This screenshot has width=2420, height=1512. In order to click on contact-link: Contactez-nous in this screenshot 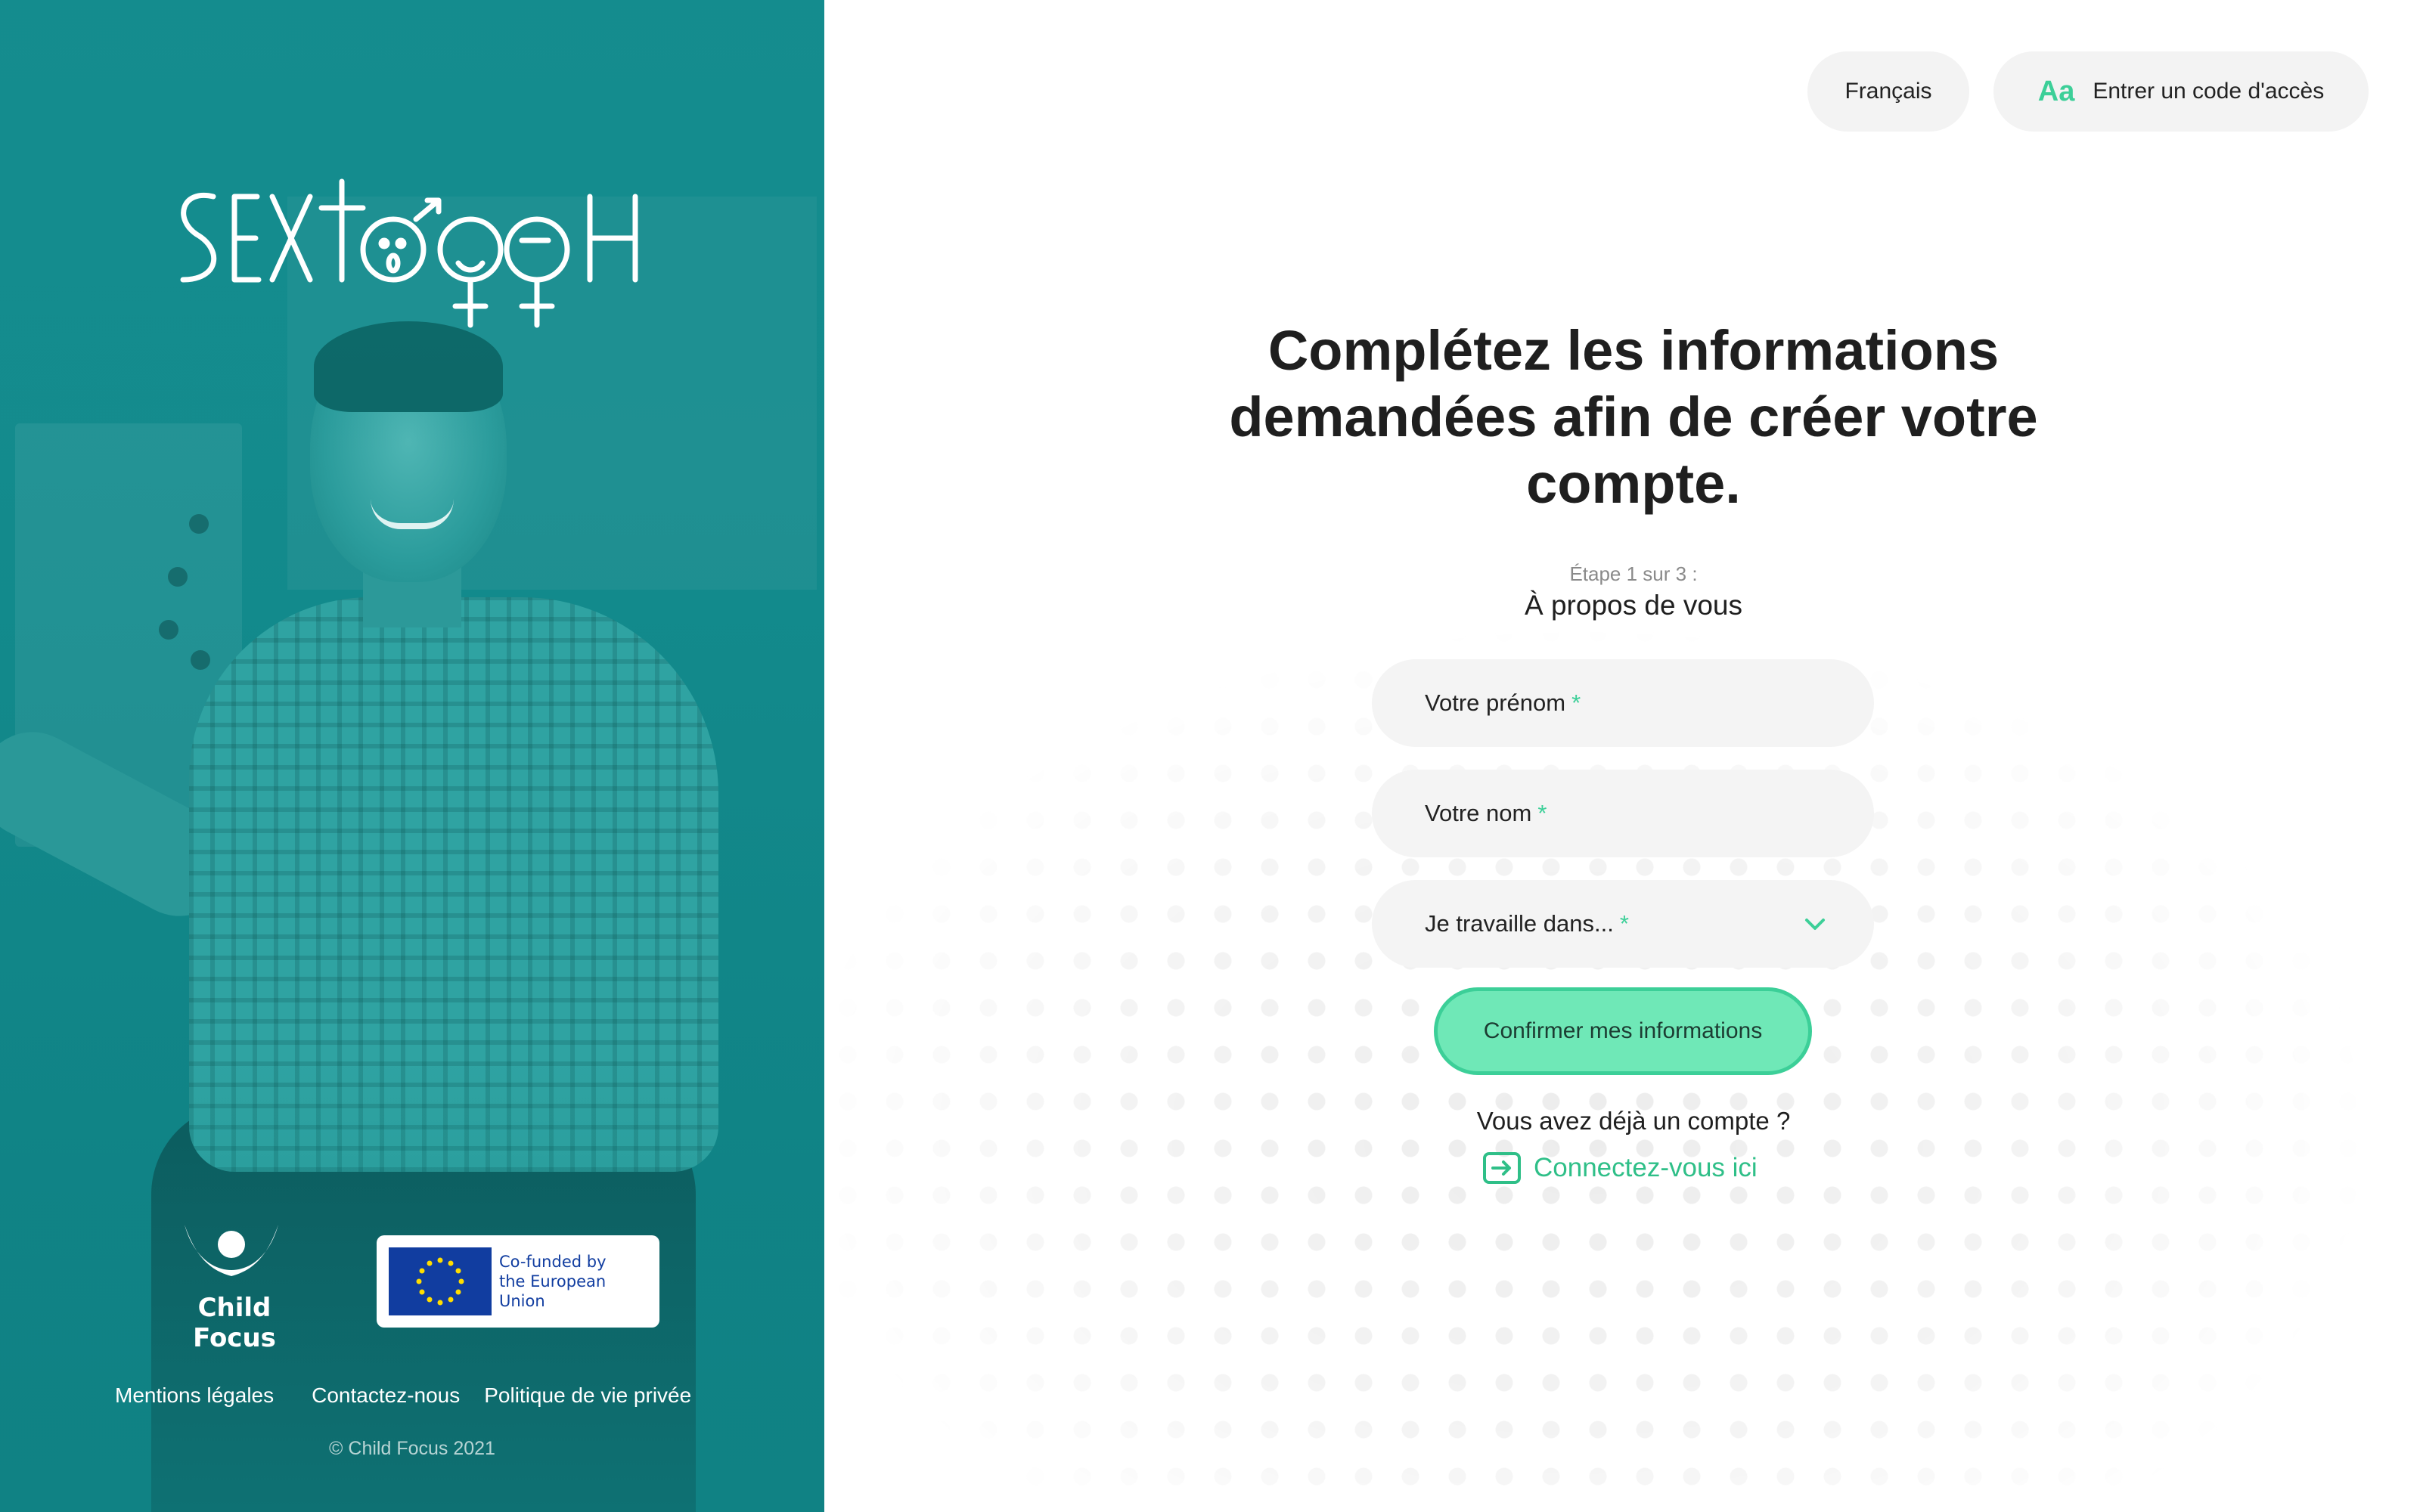, I will do `click(386, 1395)`.